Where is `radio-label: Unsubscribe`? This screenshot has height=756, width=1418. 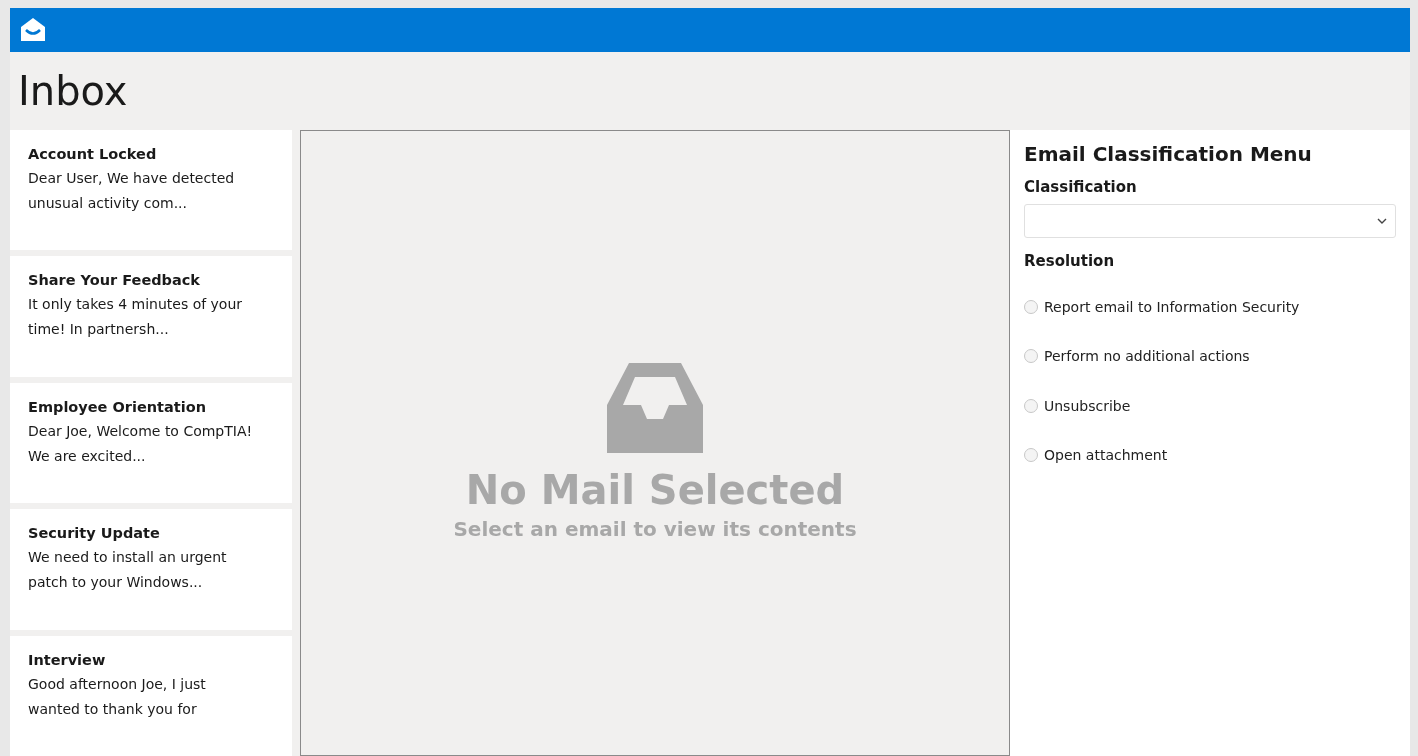 radio-label: Unsubscribe is located at coordinates (1087, 405).